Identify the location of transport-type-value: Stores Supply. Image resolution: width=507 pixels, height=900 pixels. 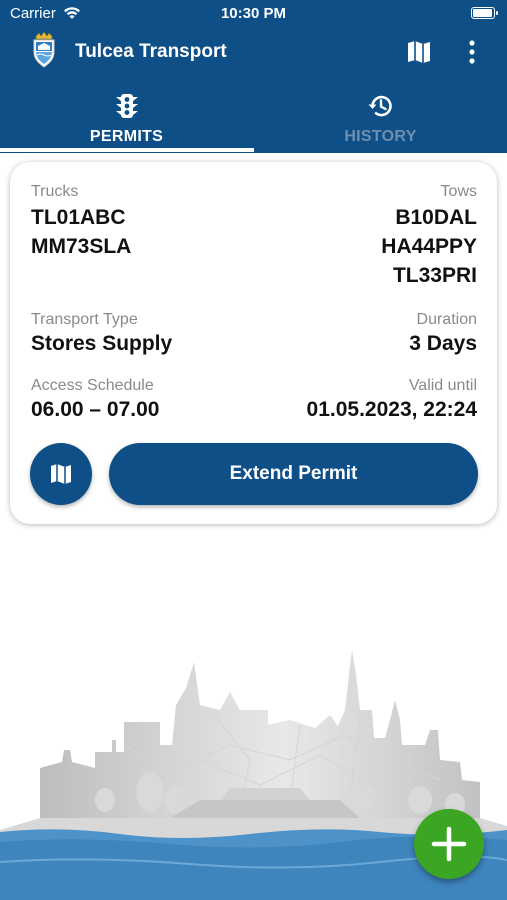
(102, 343).